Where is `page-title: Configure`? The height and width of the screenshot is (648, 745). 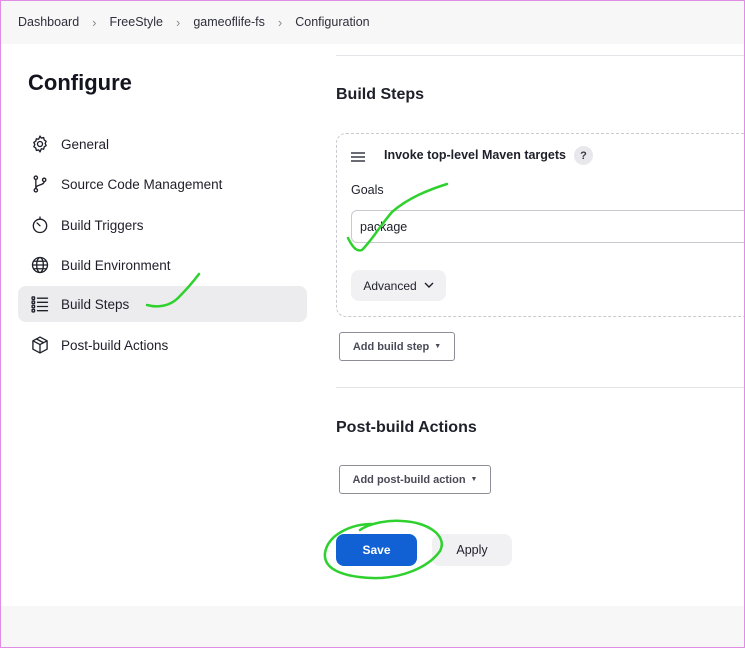 page-title: Configure is located at coordinates (80, 82).